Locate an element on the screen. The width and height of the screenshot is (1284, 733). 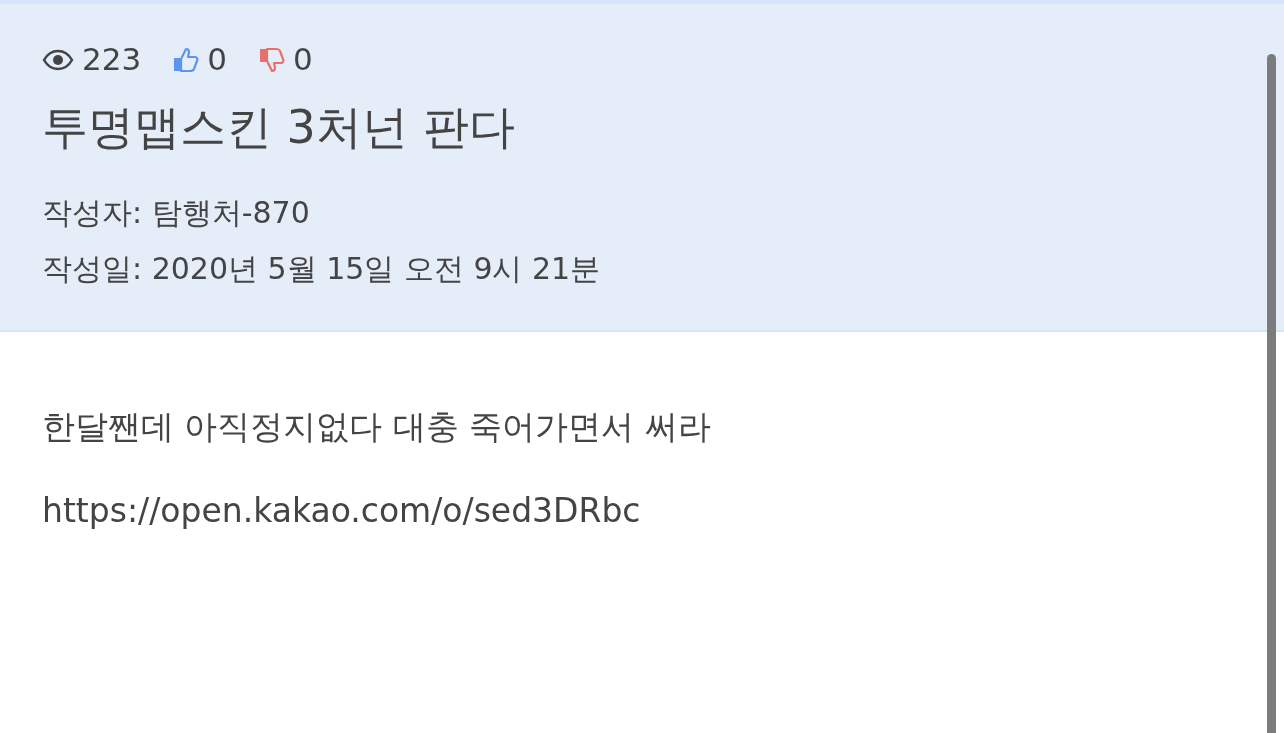
post-paragraph: https://open.kakao.com/o/sed3DRbc is located at coordinates (342, 511).